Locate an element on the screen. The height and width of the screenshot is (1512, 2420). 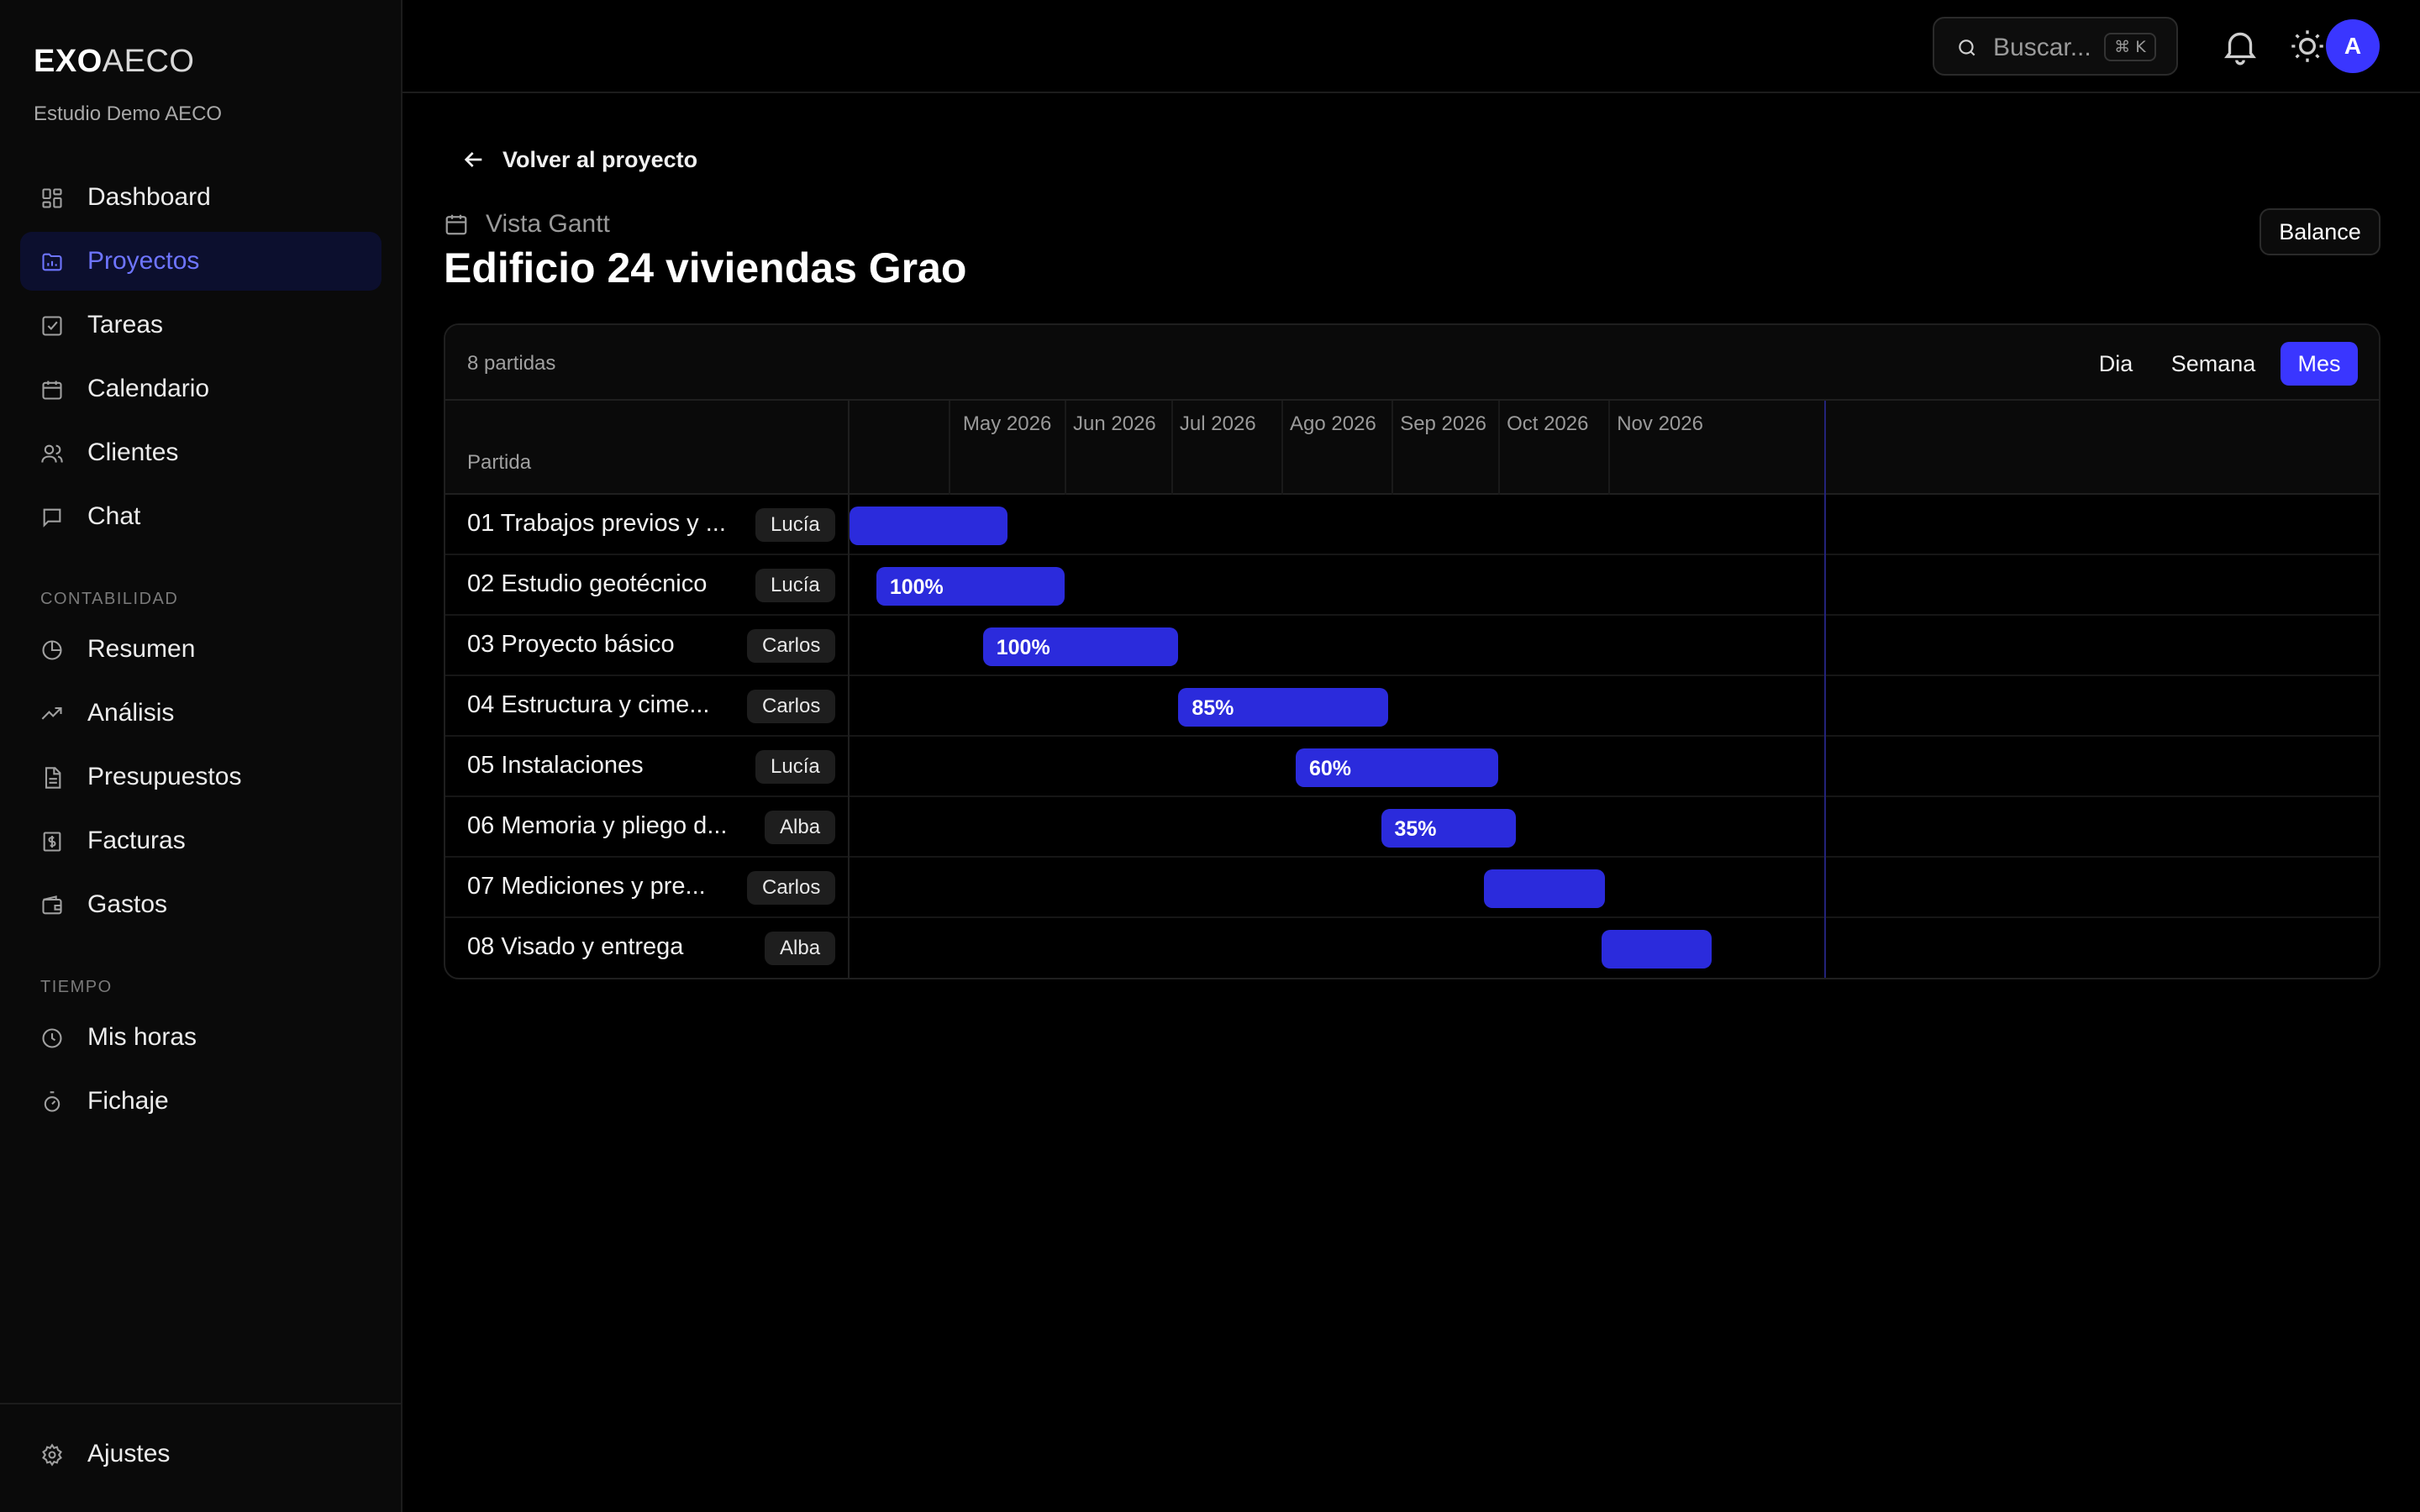
back-label: Volver al proyecto is located at coordinates (600, 159).